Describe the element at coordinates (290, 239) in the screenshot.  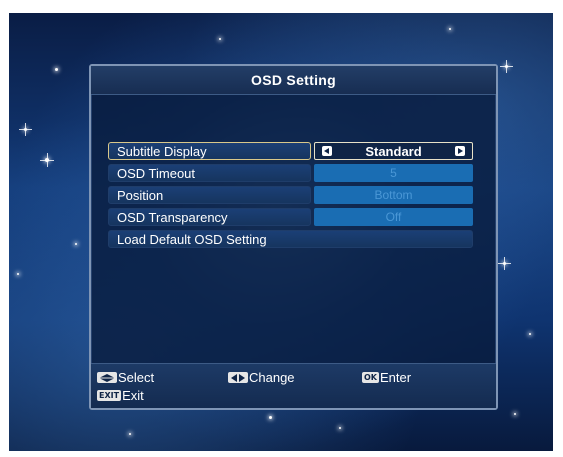
I see `menu-item-load-default-osd-setting: Load Default OSD Setting` at that location.